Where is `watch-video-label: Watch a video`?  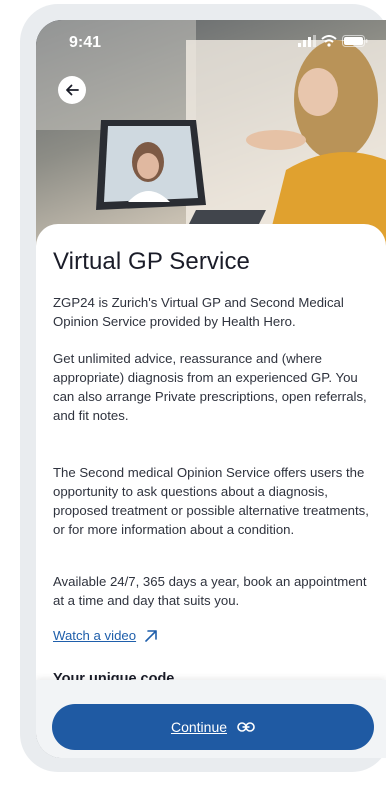
watch-video-label: Watch a video is located at coordinates (95, 635).